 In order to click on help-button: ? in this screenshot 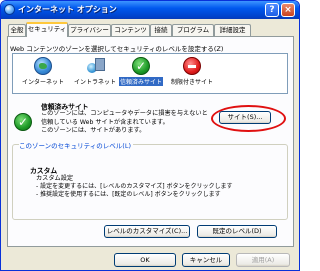, I will do `click(272, 10)`.